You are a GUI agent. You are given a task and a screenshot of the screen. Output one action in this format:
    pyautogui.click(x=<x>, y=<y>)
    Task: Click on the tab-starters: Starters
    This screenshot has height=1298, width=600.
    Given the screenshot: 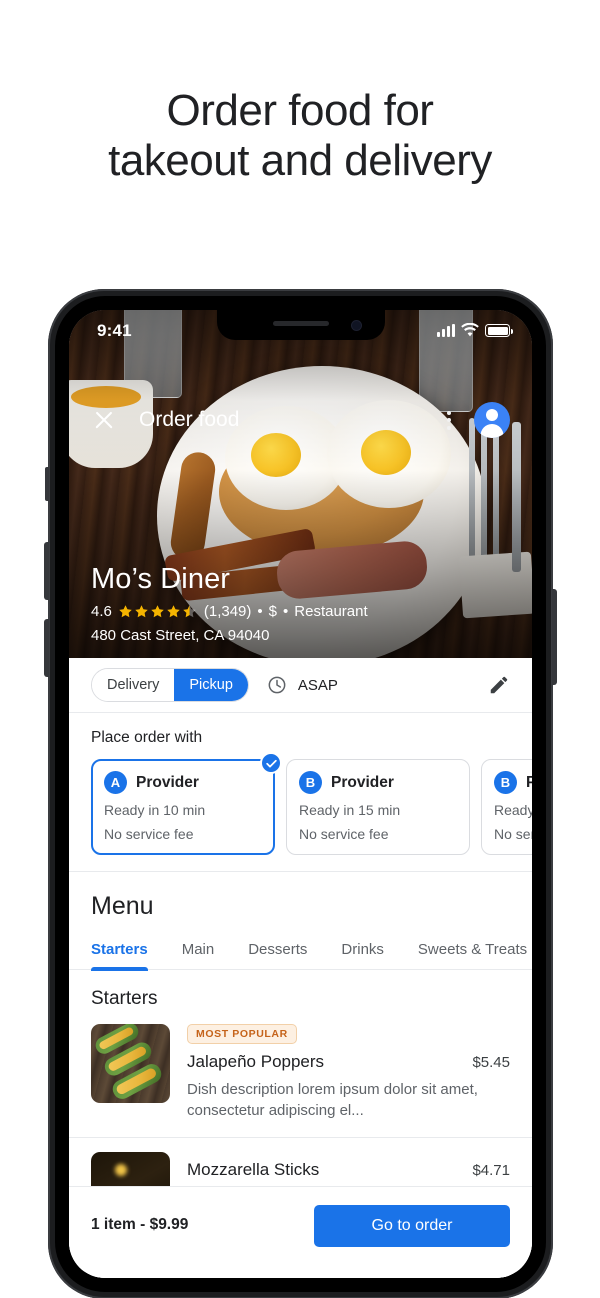 What is the action you would take?
    pyautogui.click(x=119, y=956)
    